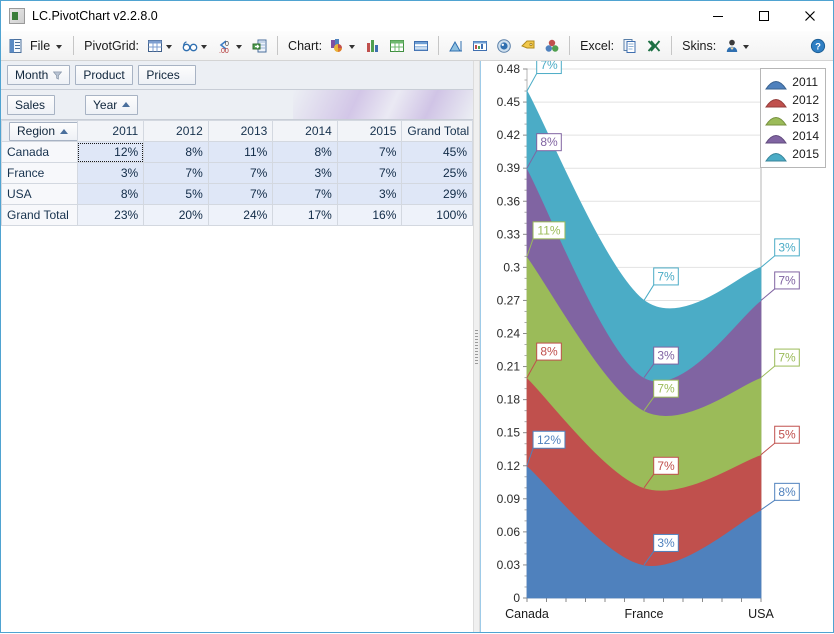 The image size is (834, 634). What do you see at coordinates (39, 152) in the screenshot?
I see `row-header-canada: Canada` at bounding box center [39, 152].